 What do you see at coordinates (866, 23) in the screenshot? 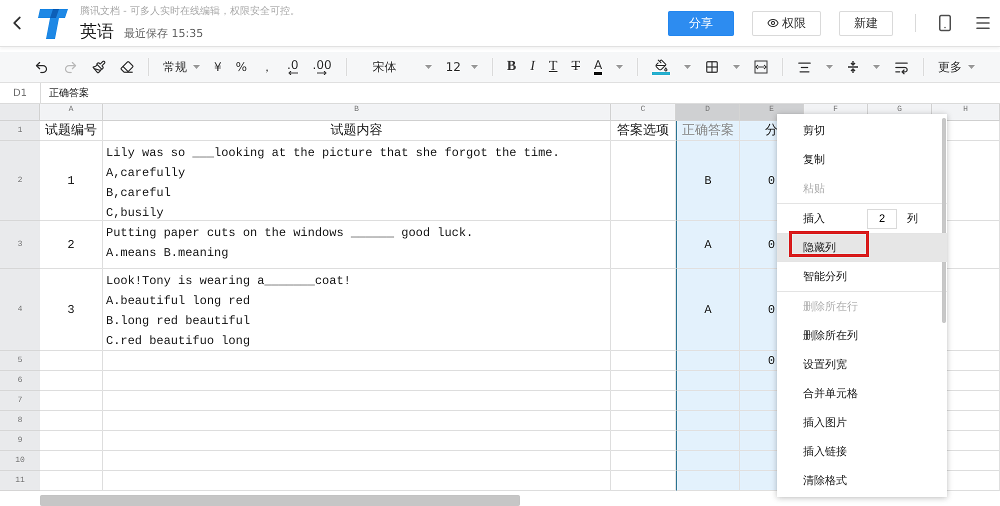
I see `new-button: 新建` at bounding box center [866, 23].